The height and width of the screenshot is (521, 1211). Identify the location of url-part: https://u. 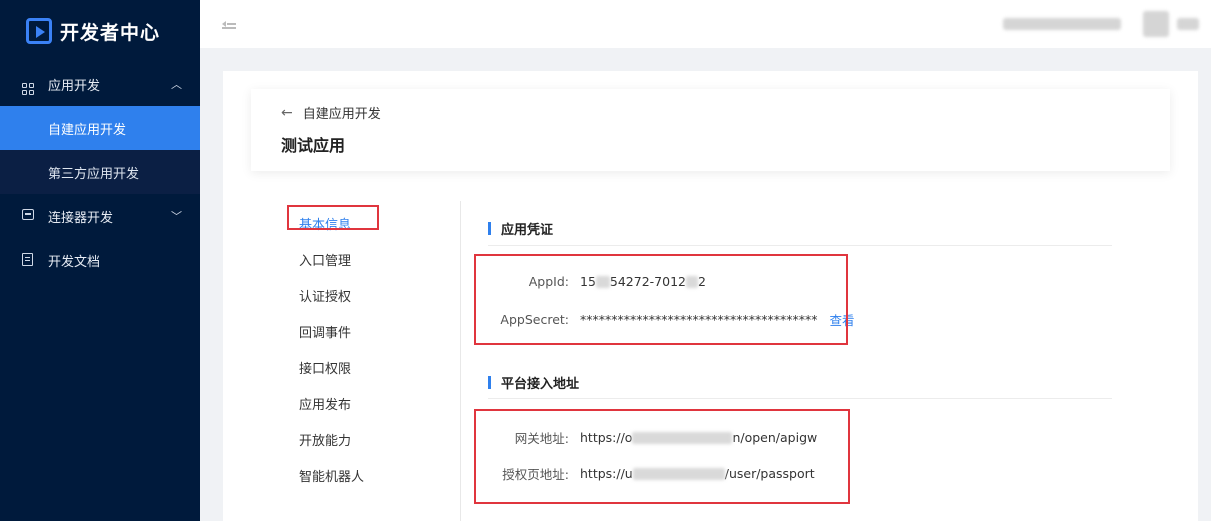
(606, 473).